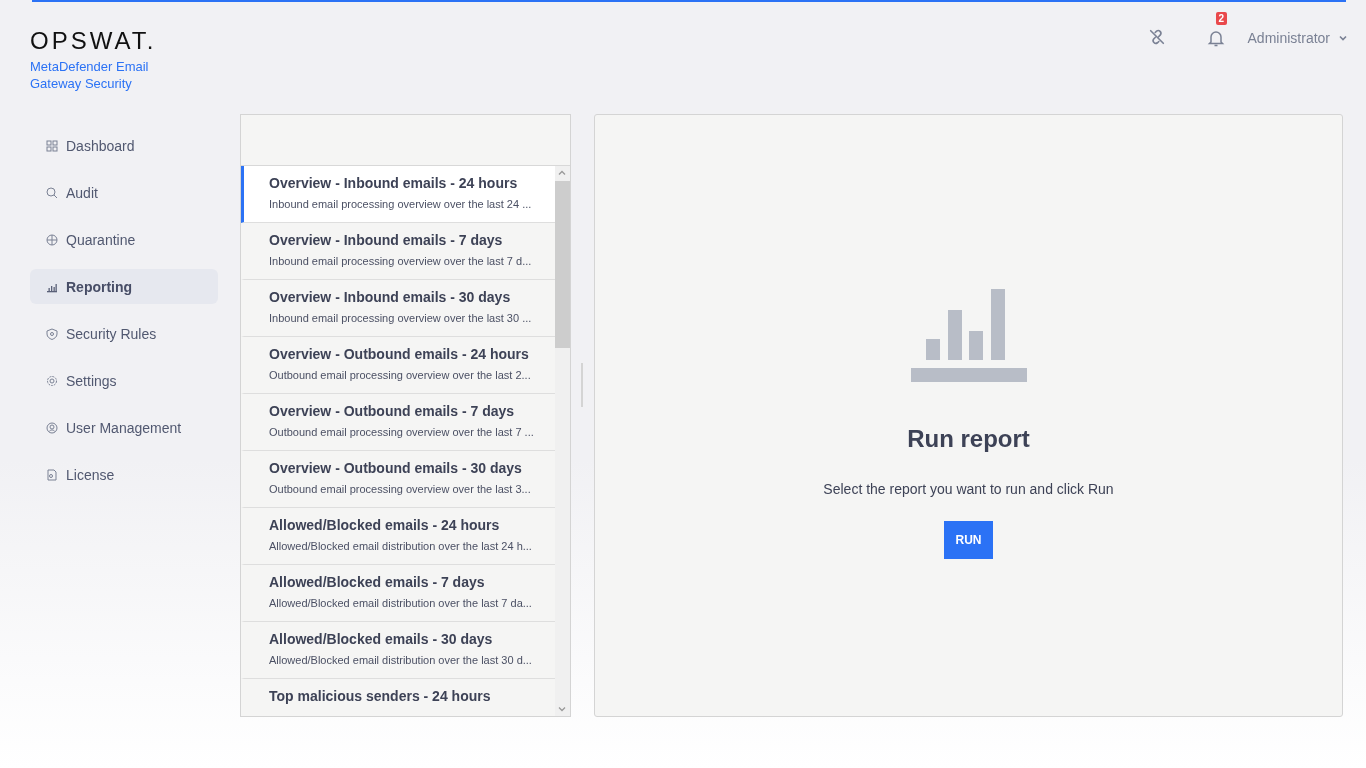 This screenshot has width=1366, height=768. I want to click on user-menu: Administrator, so click(1297, 38).